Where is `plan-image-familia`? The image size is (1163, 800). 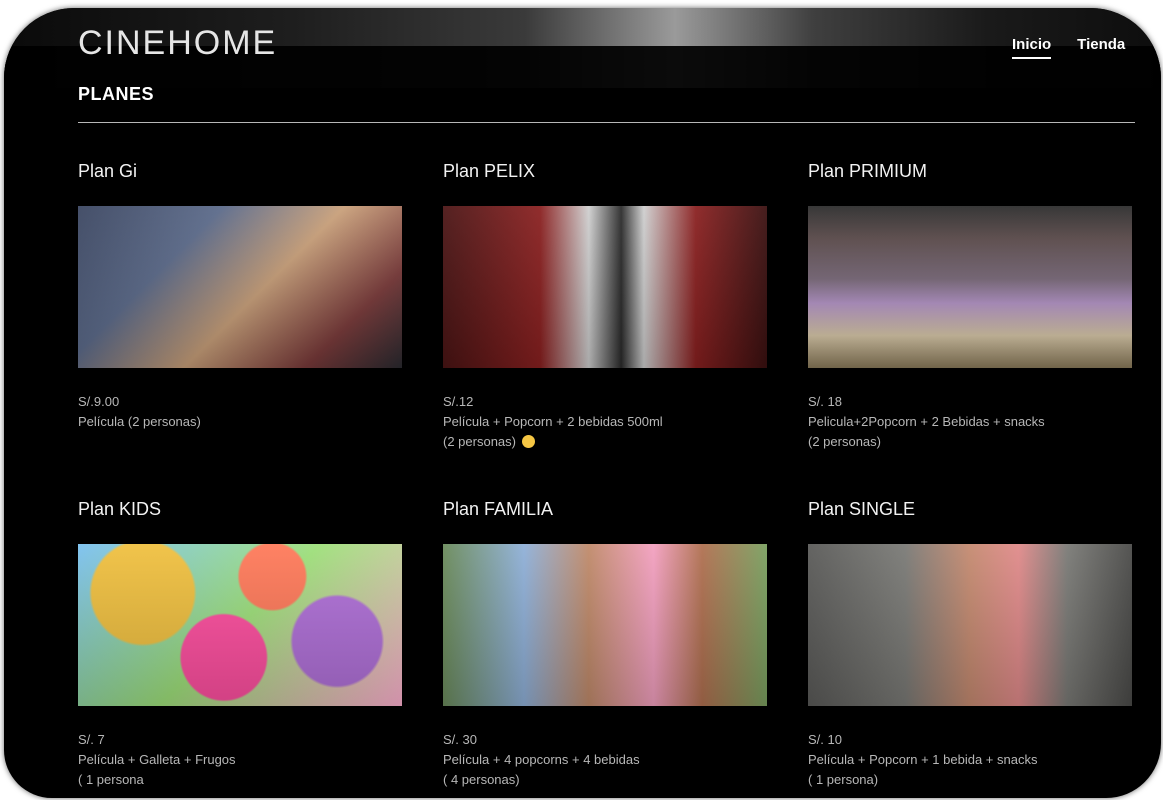
plan-image-familia is located at coordinates (605, 625).